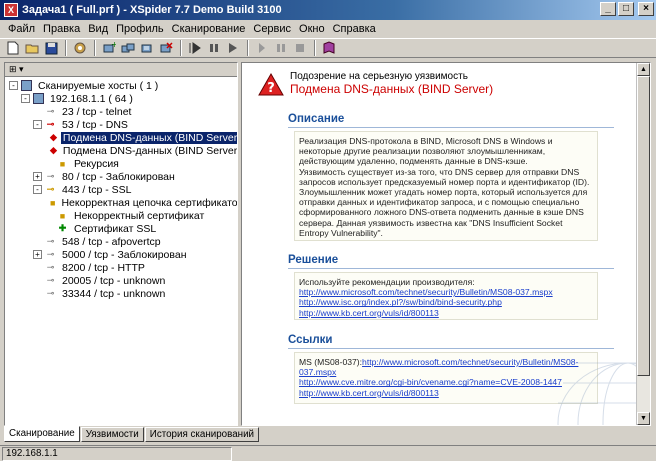  I want to click on scroll-up-icon: ▲, so click(643, 69).